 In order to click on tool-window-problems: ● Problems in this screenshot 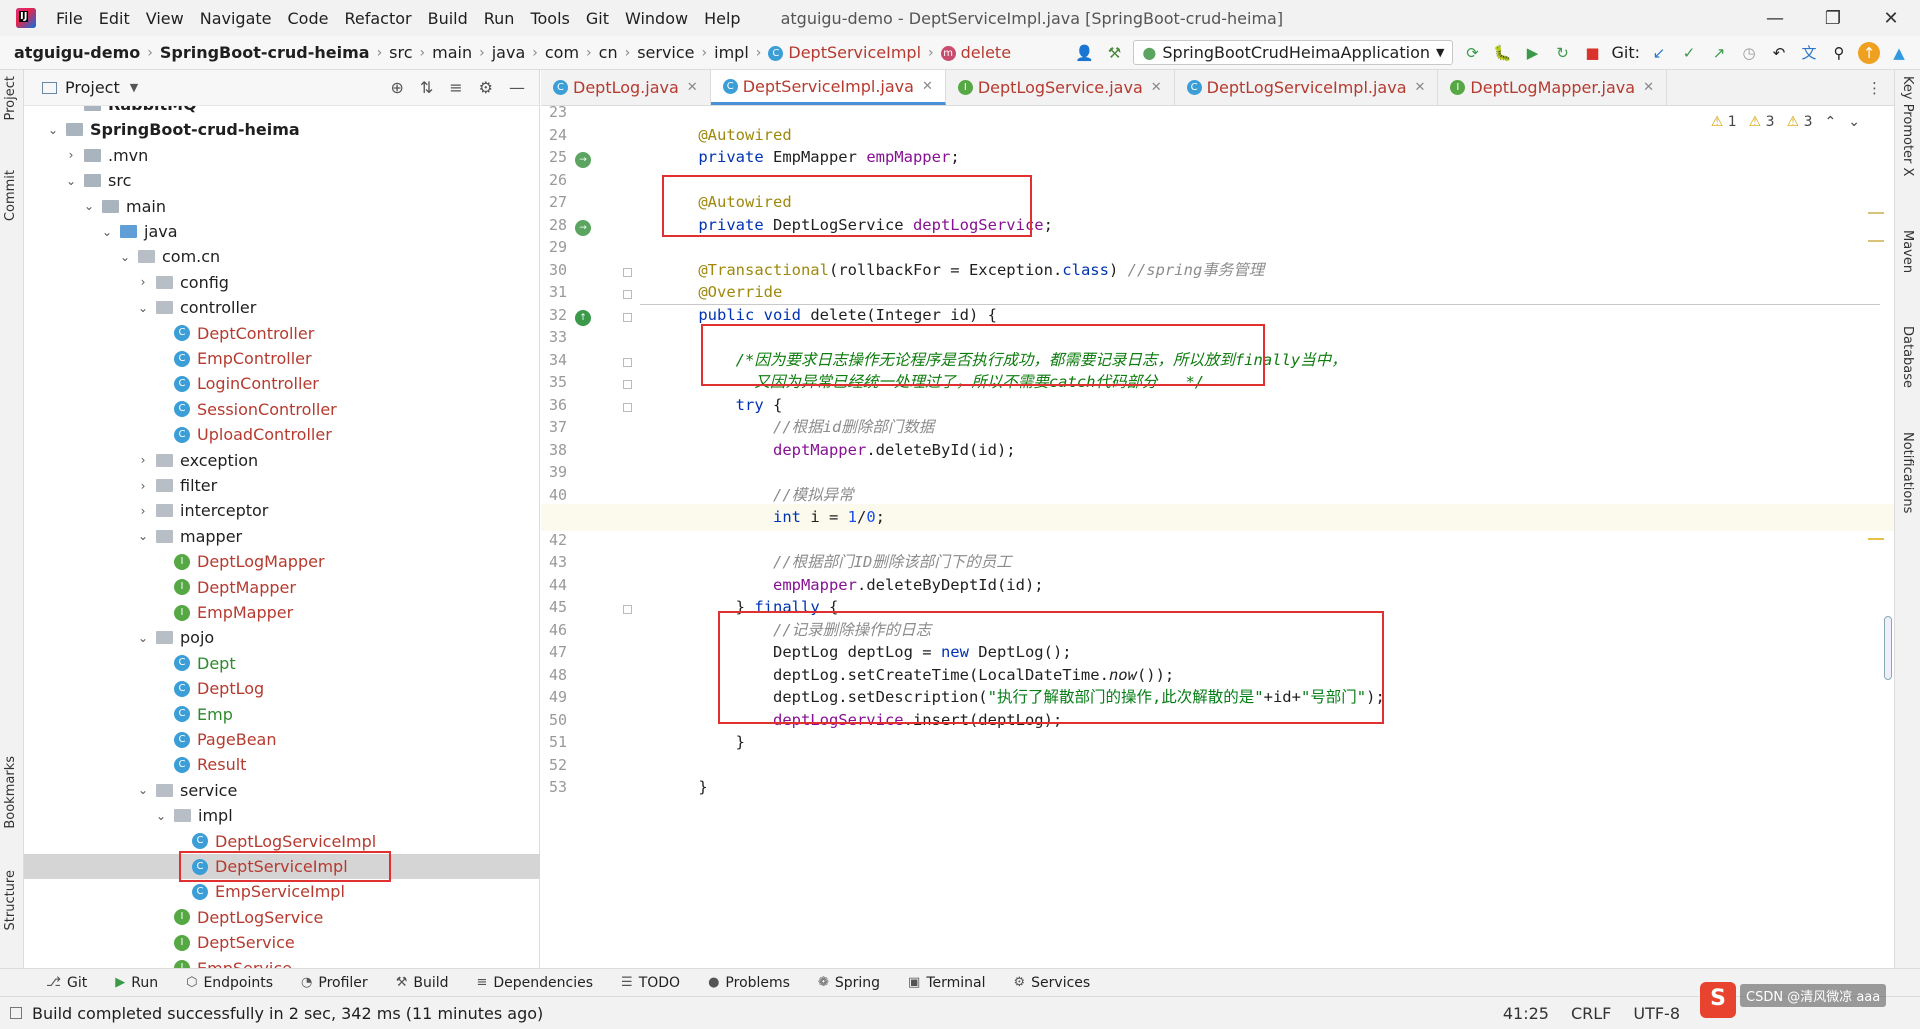, I will do `click(749, 983)`.